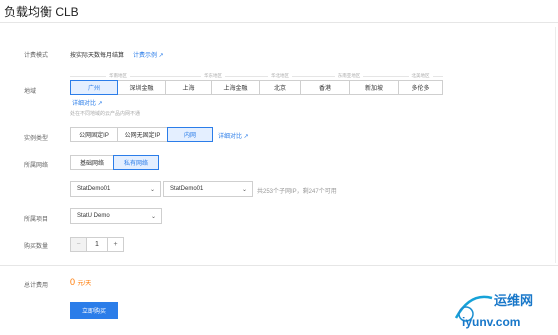 The width and height of the screenshot is (558, 335). What do you see at coordinates (118, 76) in the screenshot?
I see `region-group-south: 华南地区` at bounding box center [118, 76].